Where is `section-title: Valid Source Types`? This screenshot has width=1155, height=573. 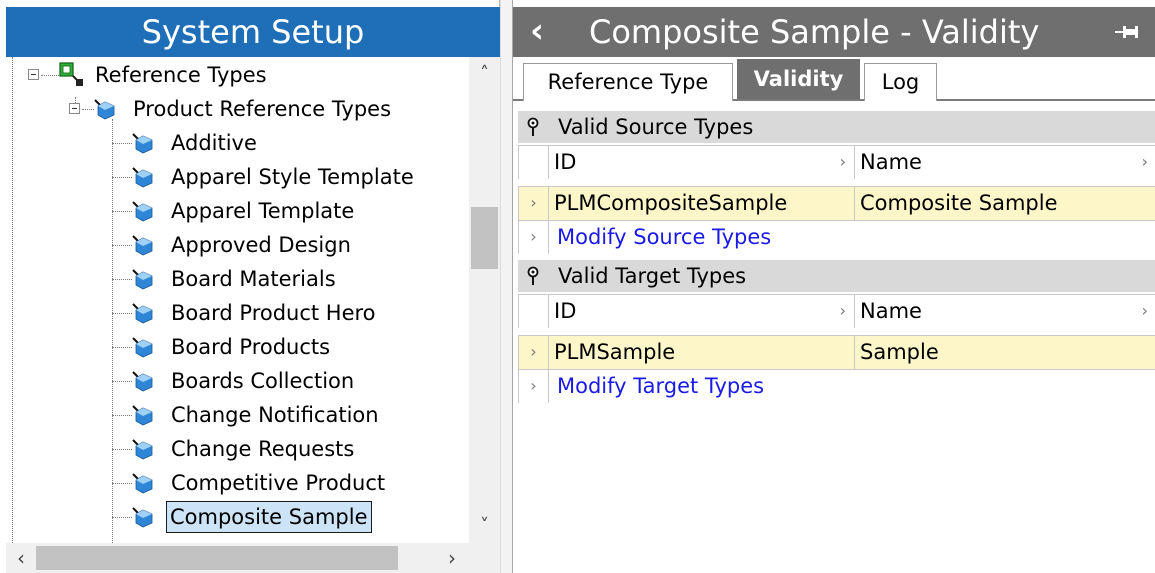
section-title: Valid Source Types is located at coordinates (656, 127).